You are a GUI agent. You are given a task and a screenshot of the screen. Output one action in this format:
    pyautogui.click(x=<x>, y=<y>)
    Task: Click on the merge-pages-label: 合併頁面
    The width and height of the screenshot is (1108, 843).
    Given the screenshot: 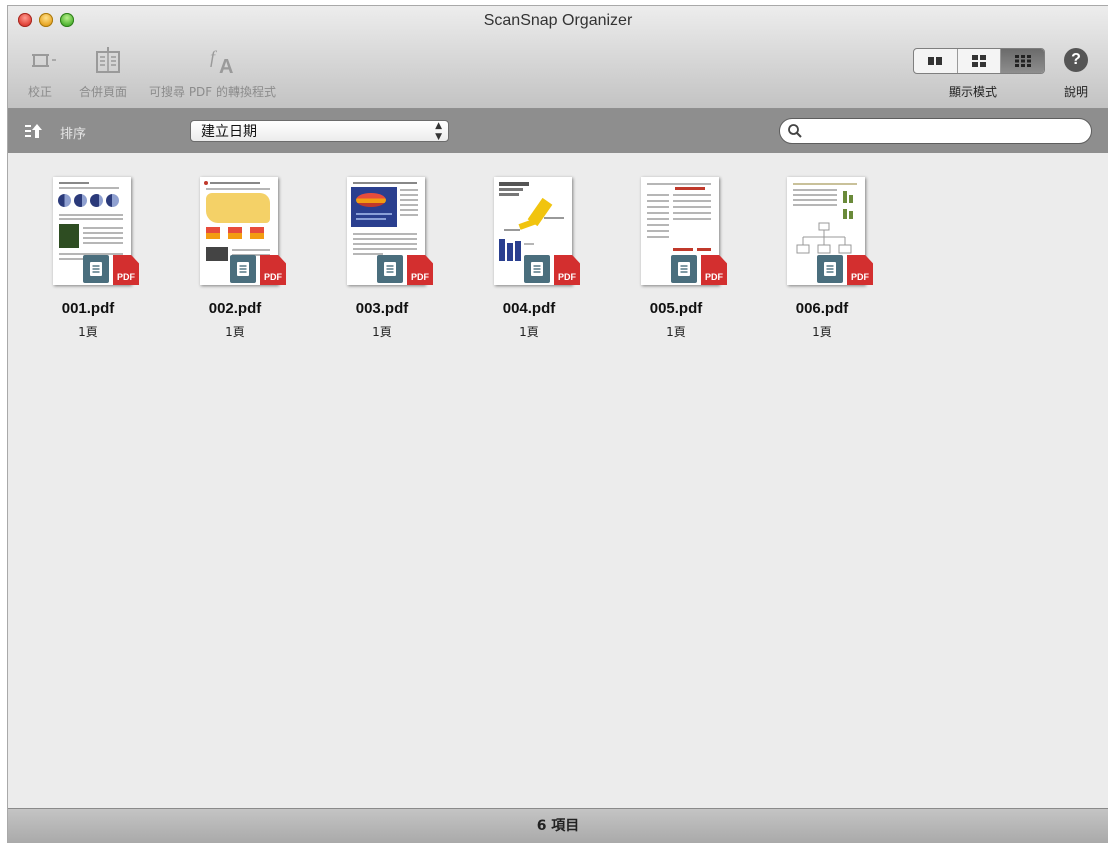 What is the action you would take?
    pyautogui.click(x=103, y=92)
    